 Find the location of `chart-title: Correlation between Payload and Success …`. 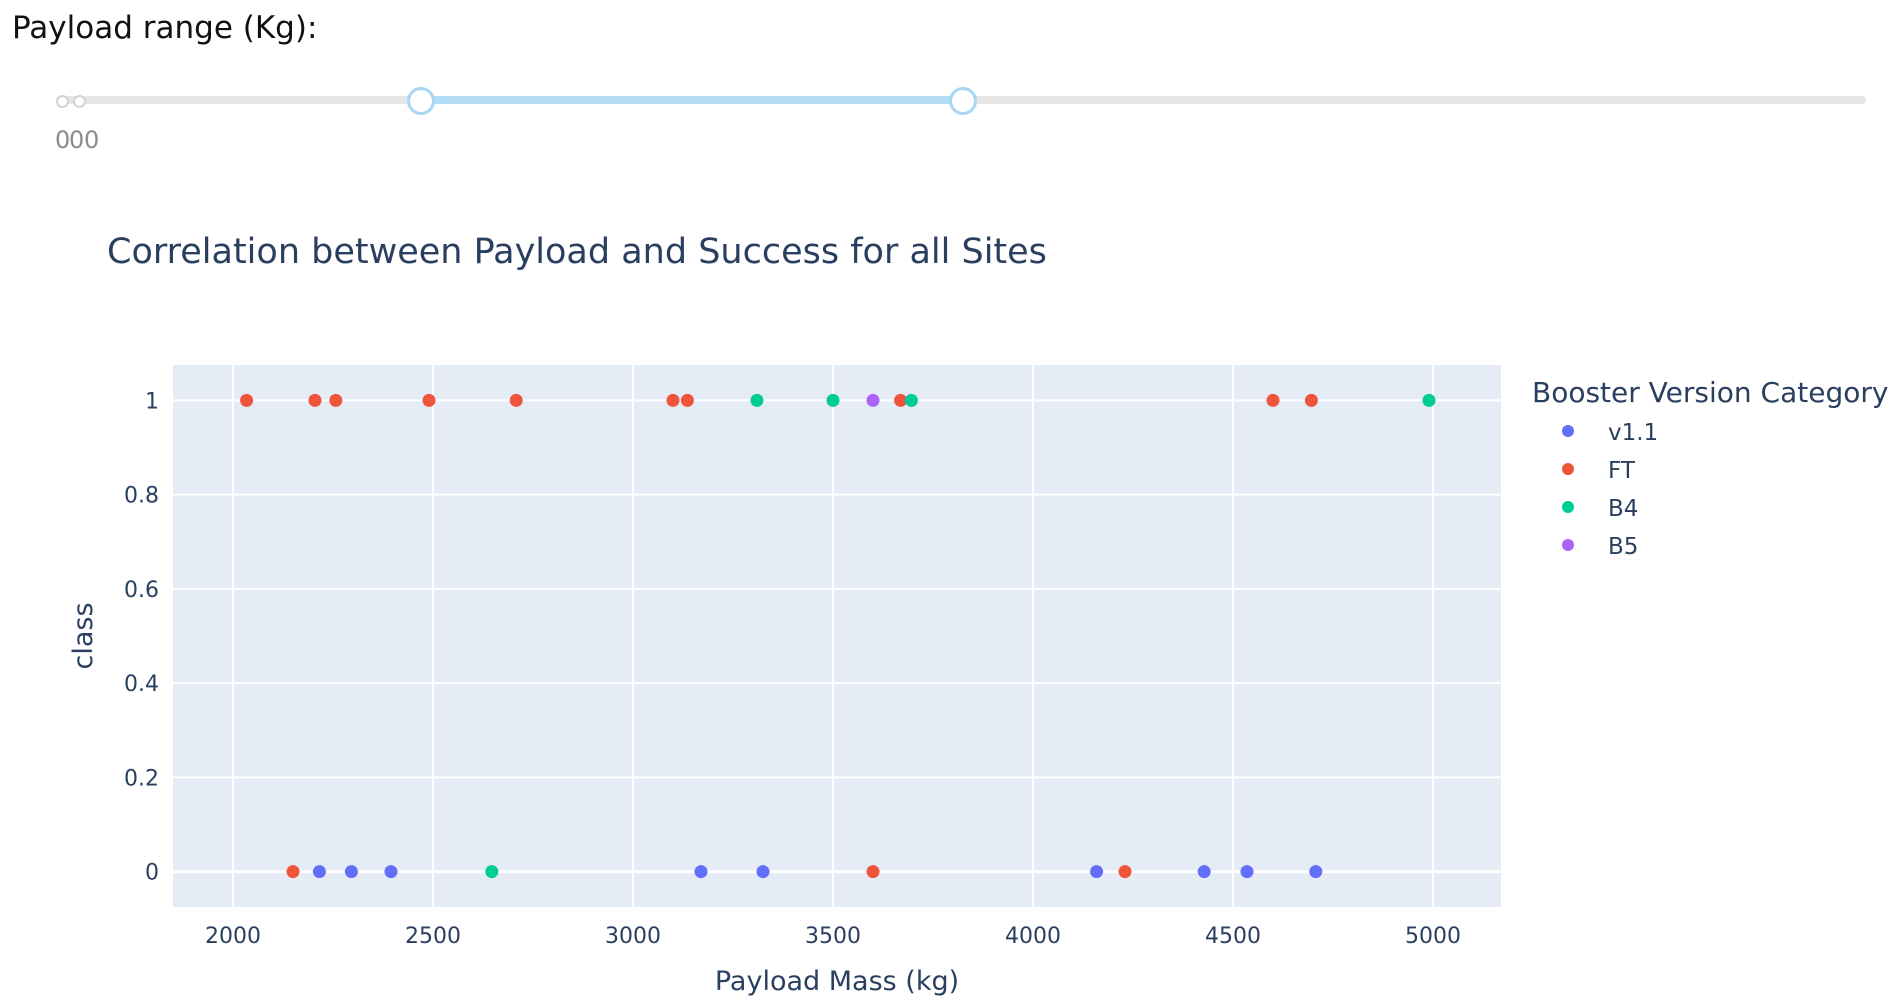

chart-title: Correlation between Payload and Success … is located at coordinates (577, 252).